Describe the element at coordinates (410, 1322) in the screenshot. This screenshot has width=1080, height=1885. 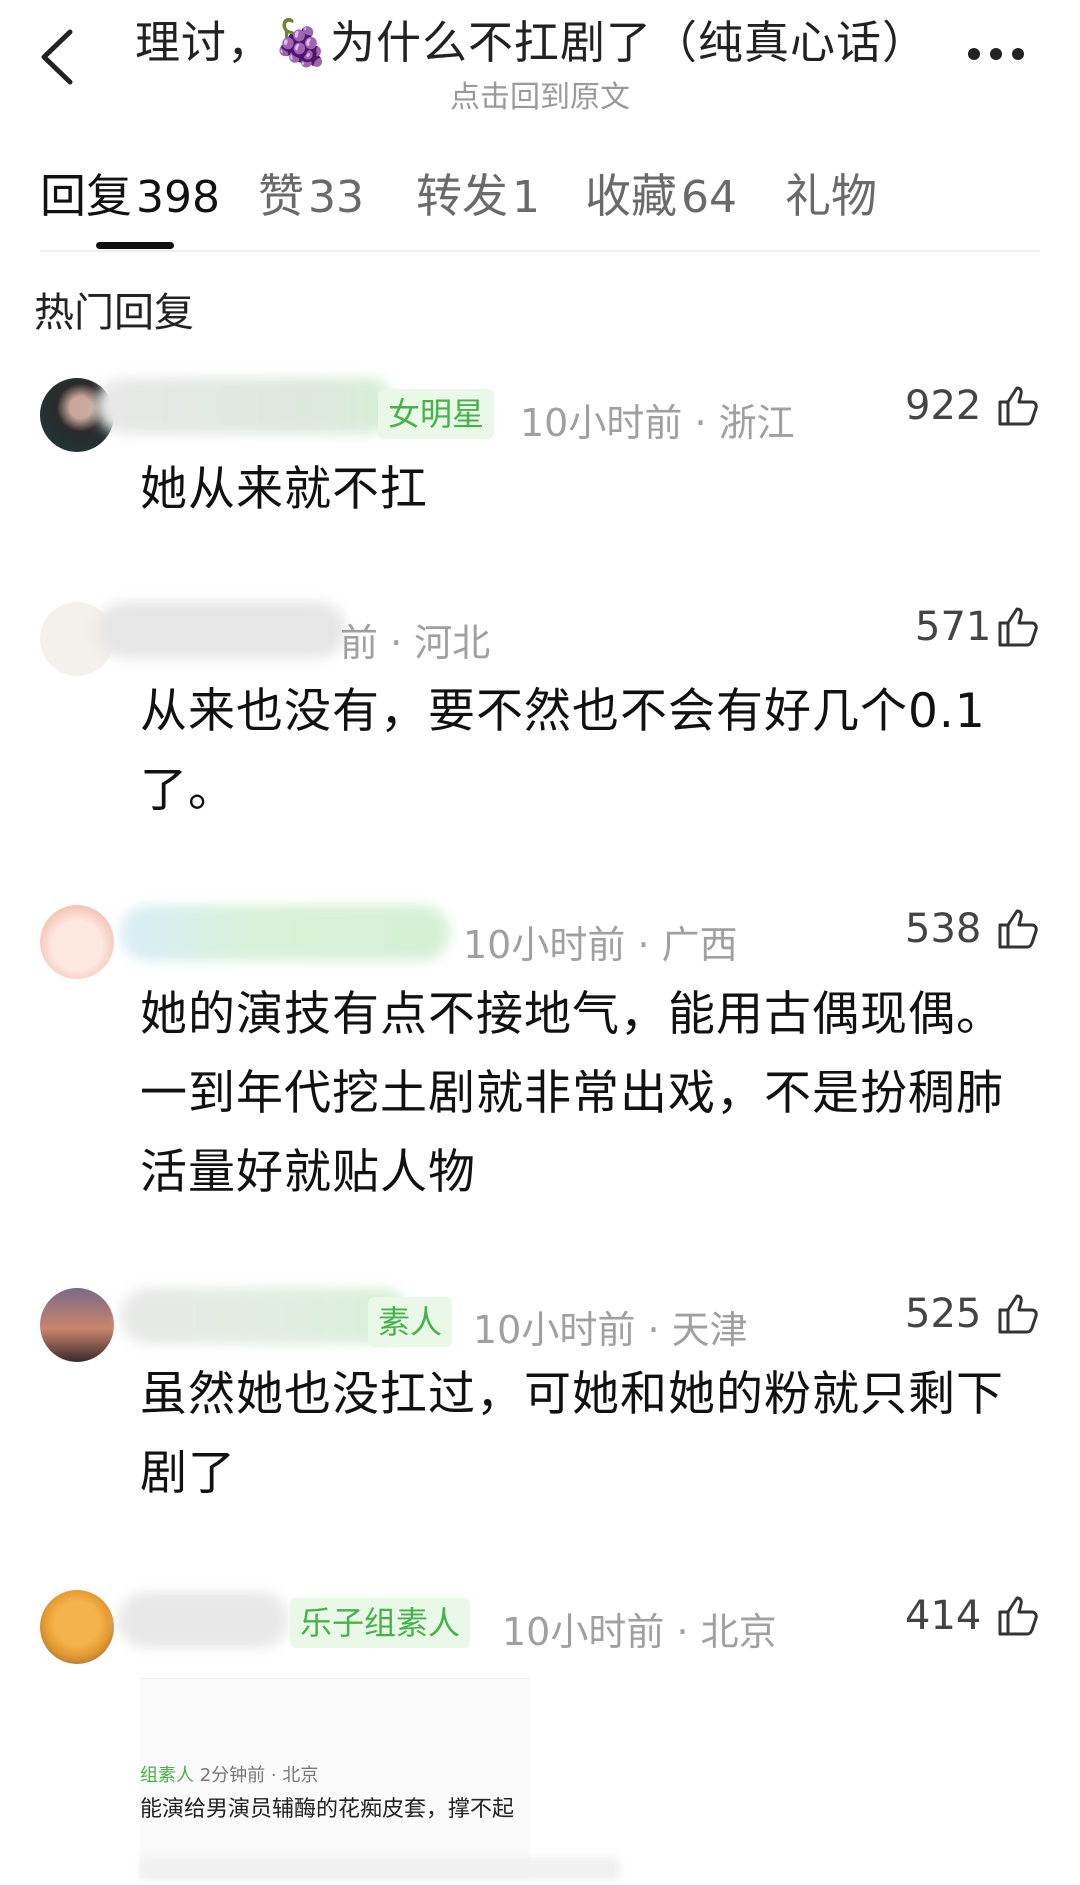
I see `user-badge: 素人` at that location.